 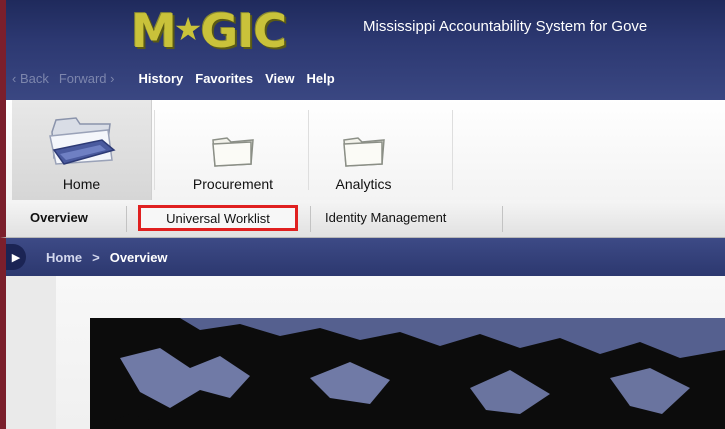 What do you see at coordinates (87, 78) in the screenshot?
I see `forward-button: Forward ›` at bounding box center [87, 78].